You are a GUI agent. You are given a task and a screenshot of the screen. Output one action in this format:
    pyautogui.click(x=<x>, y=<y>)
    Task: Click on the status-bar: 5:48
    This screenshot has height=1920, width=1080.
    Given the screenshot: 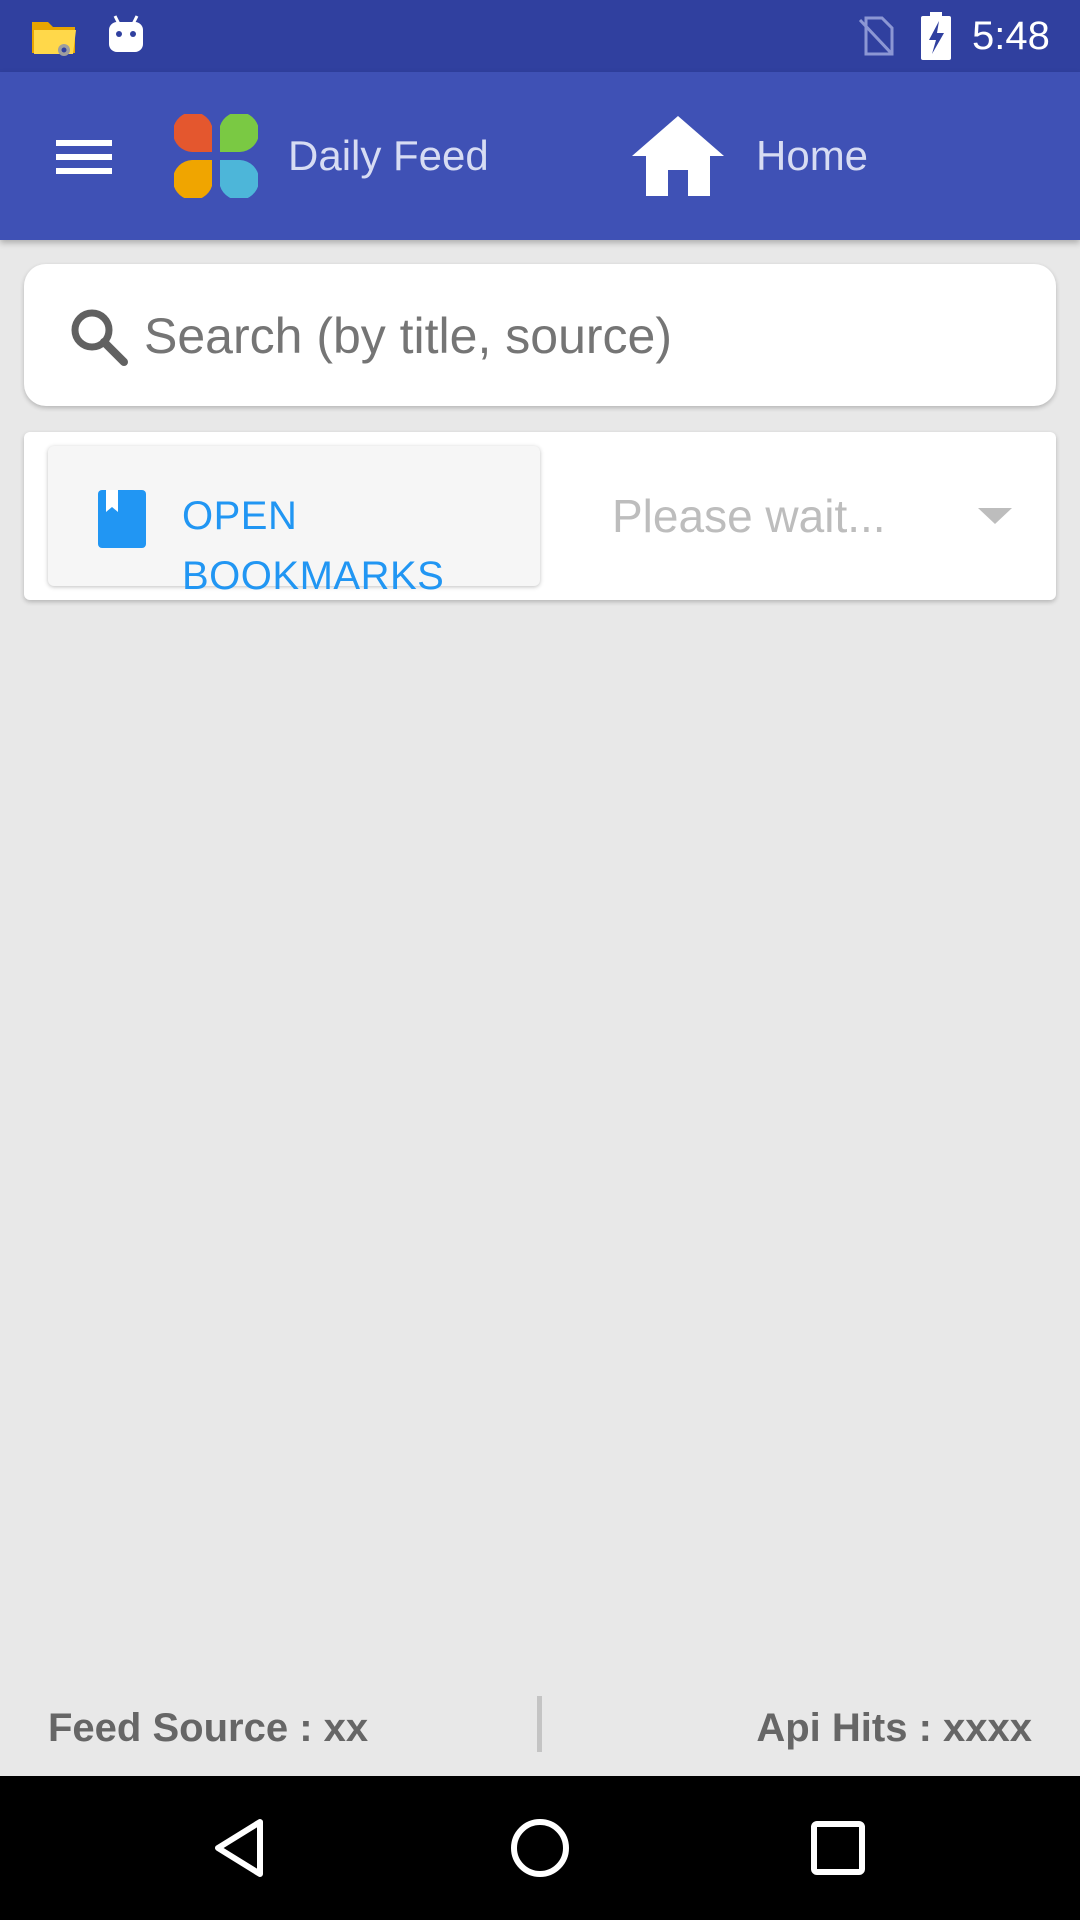 What is the action you would take?
    pyautogui.click(x=540, y=36)
    